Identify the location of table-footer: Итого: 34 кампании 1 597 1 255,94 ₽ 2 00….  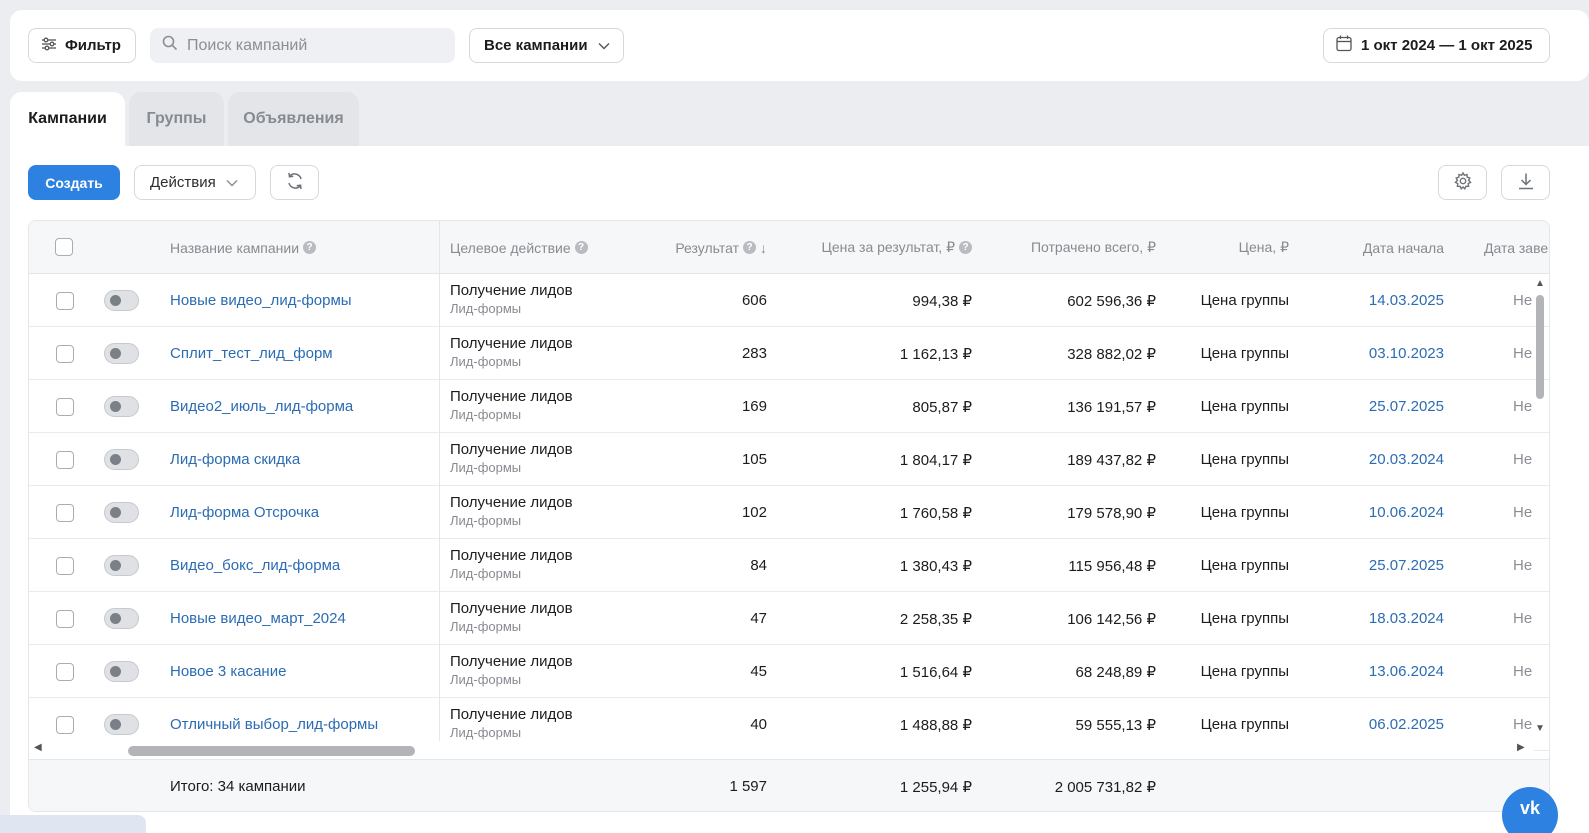
(789, 785).